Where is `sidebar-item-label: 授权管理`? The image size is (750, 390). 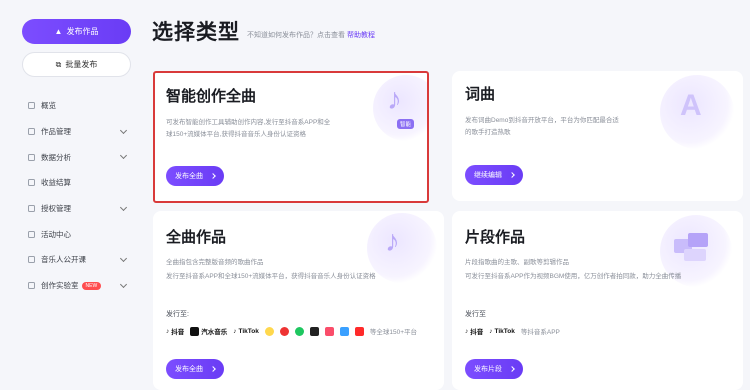 sidebar-item-label: 授权管理 is located at coordinates (56, 209).